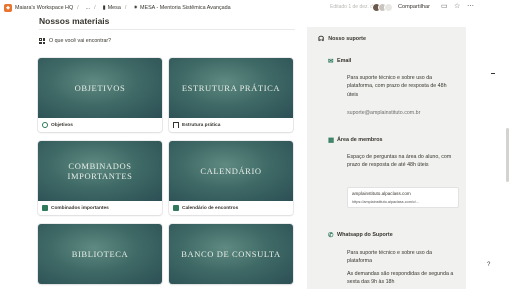  I want to click on cover-title: COMBINADOS IMPORTANTES, so click(100, 171).